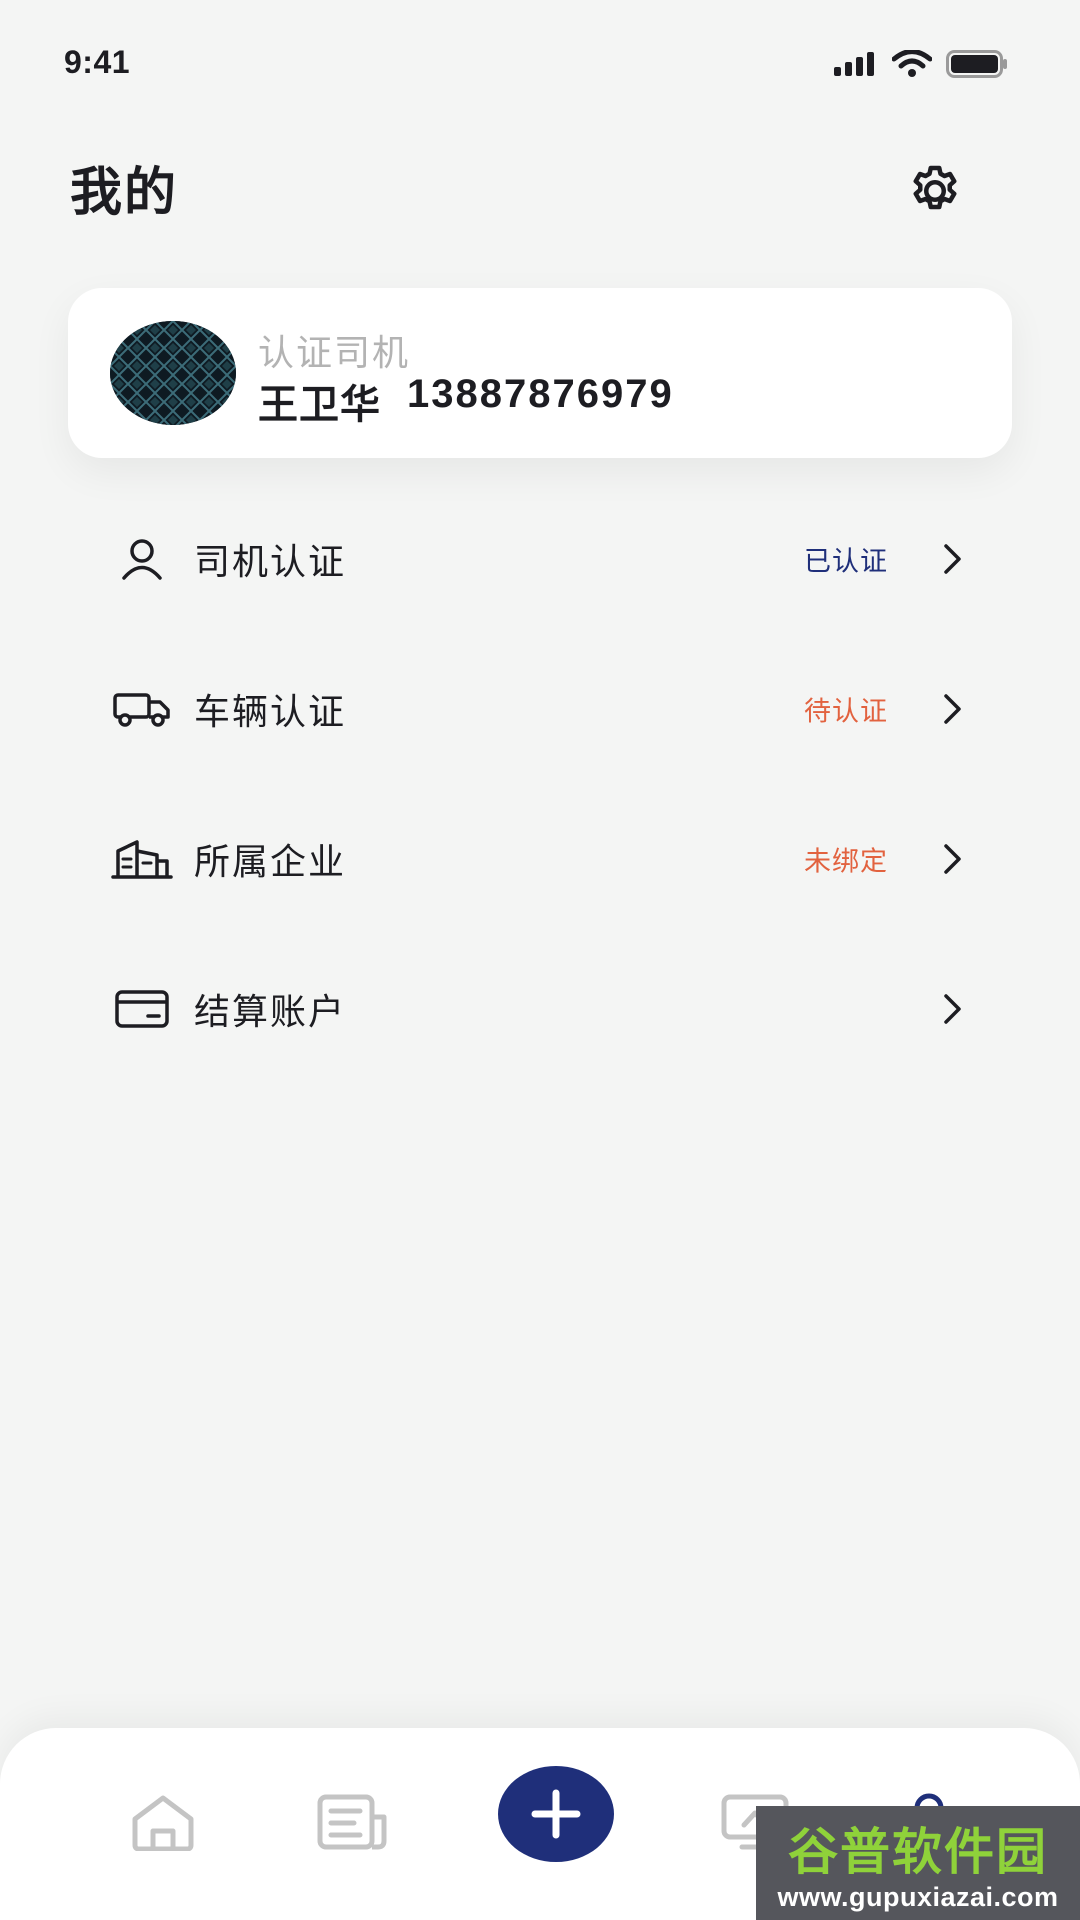 The height and width of the screenshot is (1920, 1080). I want to click on menu-label: 车辆认证, so click(270, 712).